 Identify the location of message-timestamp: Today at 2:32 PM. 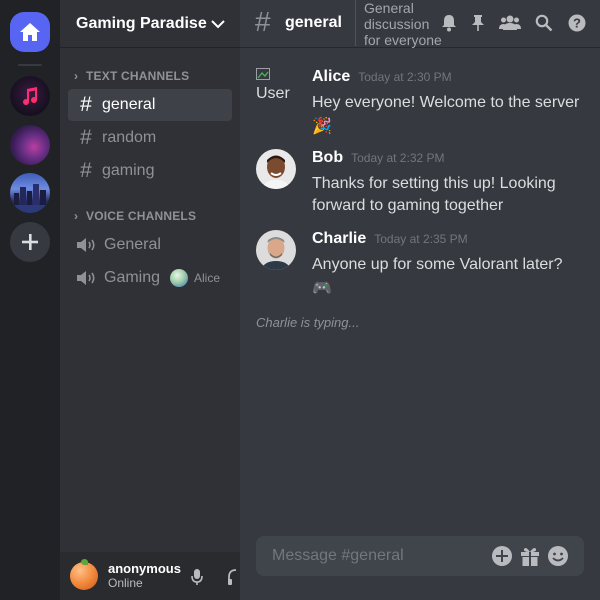
(398, 158).